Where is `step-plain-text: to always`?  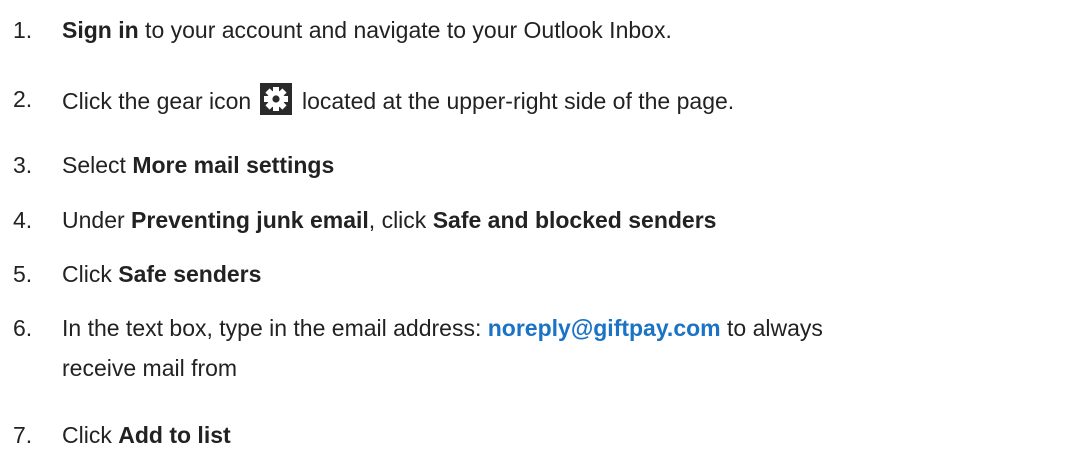
step-plain-text: to always is located at coordinates (771, 328).